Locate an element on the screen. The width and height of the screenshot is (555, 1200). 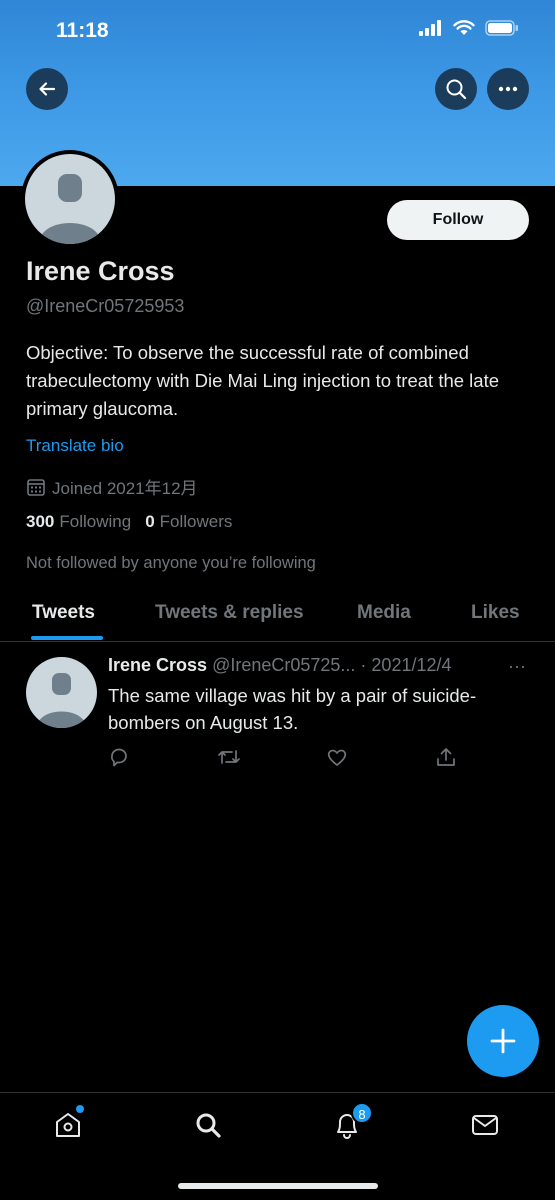
messages-icon is located at coordinates (485, 1125).